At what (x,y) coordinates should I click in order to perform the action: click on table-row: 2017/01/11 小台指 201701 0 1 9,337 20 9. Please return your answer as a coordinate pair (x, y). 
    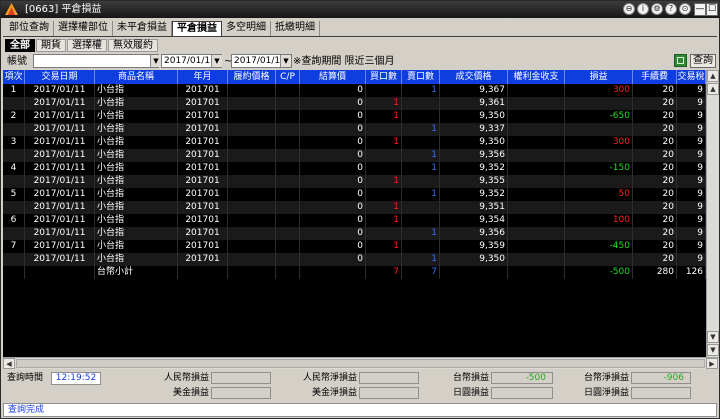
    Looking at the image, I should click on (354, 129).